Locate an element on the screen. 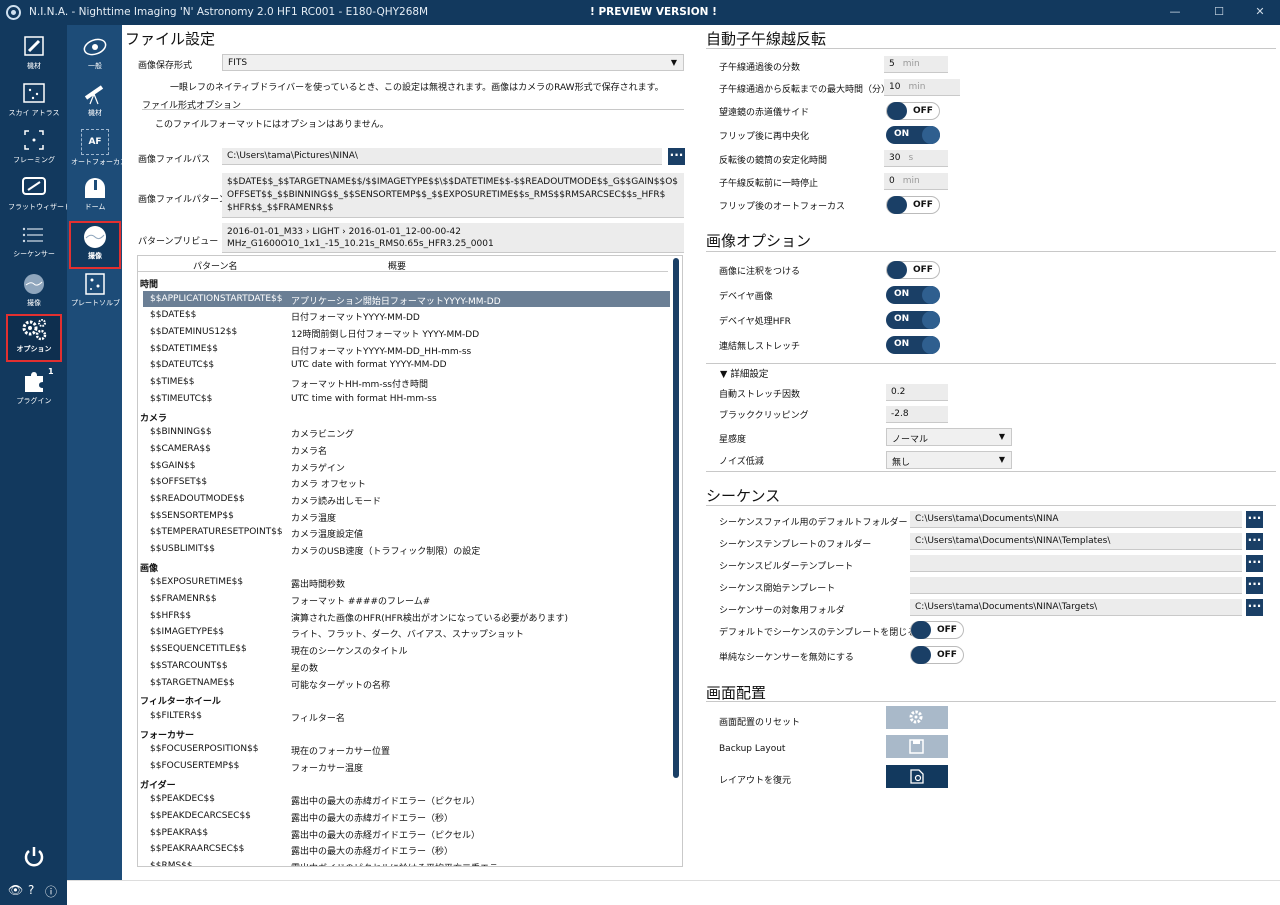 The image size is (1280, 905). table-row: $$RMS$$ 露出中ガイドのピクセルに於ける平均平方二乗エラー is located at coordinates (404, 862).